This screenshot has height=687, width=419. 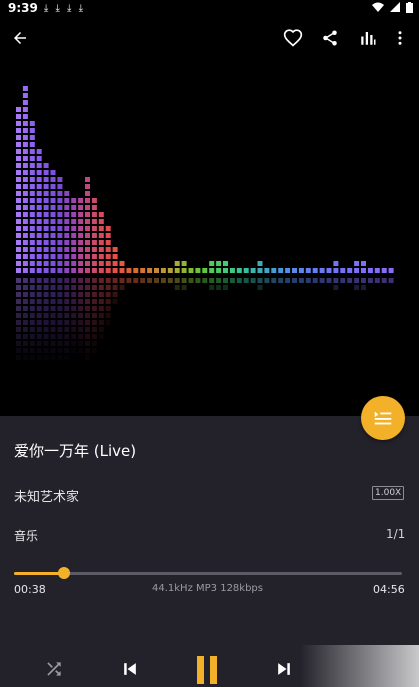 I want to click on song-album: 音乐, so click(x=26, y=535).